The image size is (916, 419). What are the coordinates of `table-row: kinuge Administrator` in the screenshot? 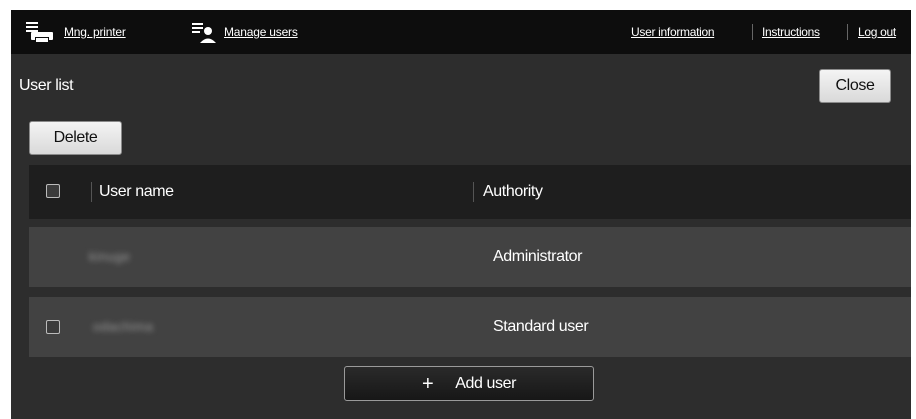 It's located at (470, 257).